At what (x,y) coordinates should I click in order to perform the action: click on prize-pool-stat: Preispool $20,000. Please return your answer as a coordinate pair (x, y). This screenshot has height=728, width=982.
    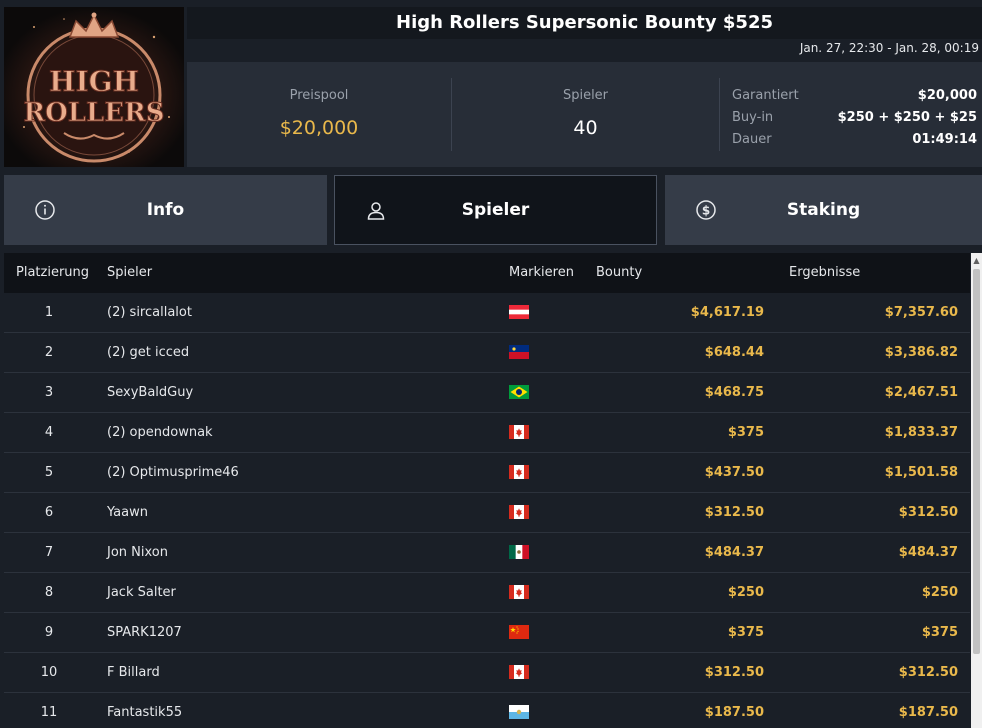
    Looking at the image, I should click on (319, 114).